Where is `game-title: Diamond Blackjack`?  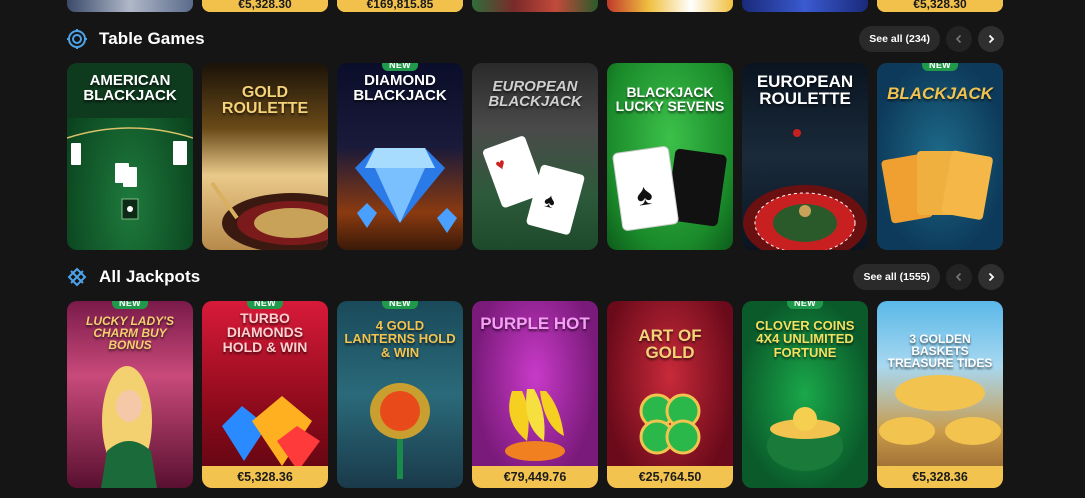 game-title: Diamond Blackjack is located at coordinates (400, 88).